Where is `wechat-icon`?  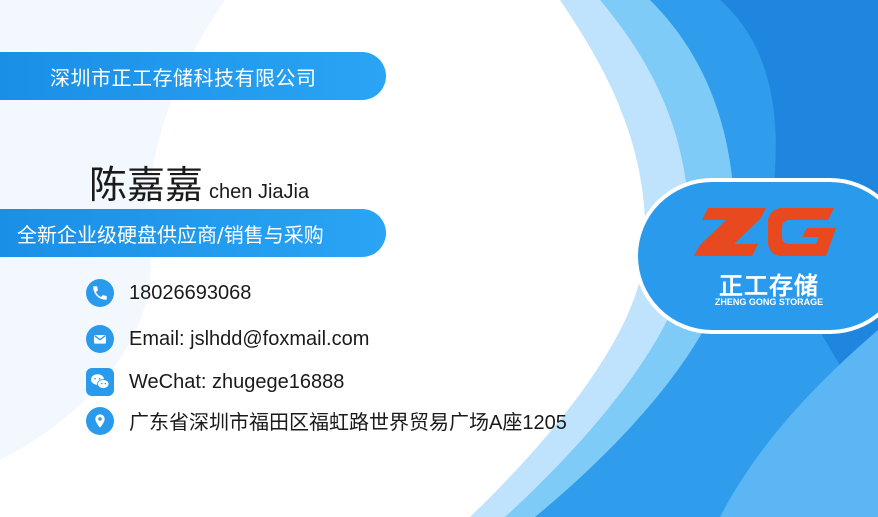
wechat-icon is located at coordinates (100, 382).